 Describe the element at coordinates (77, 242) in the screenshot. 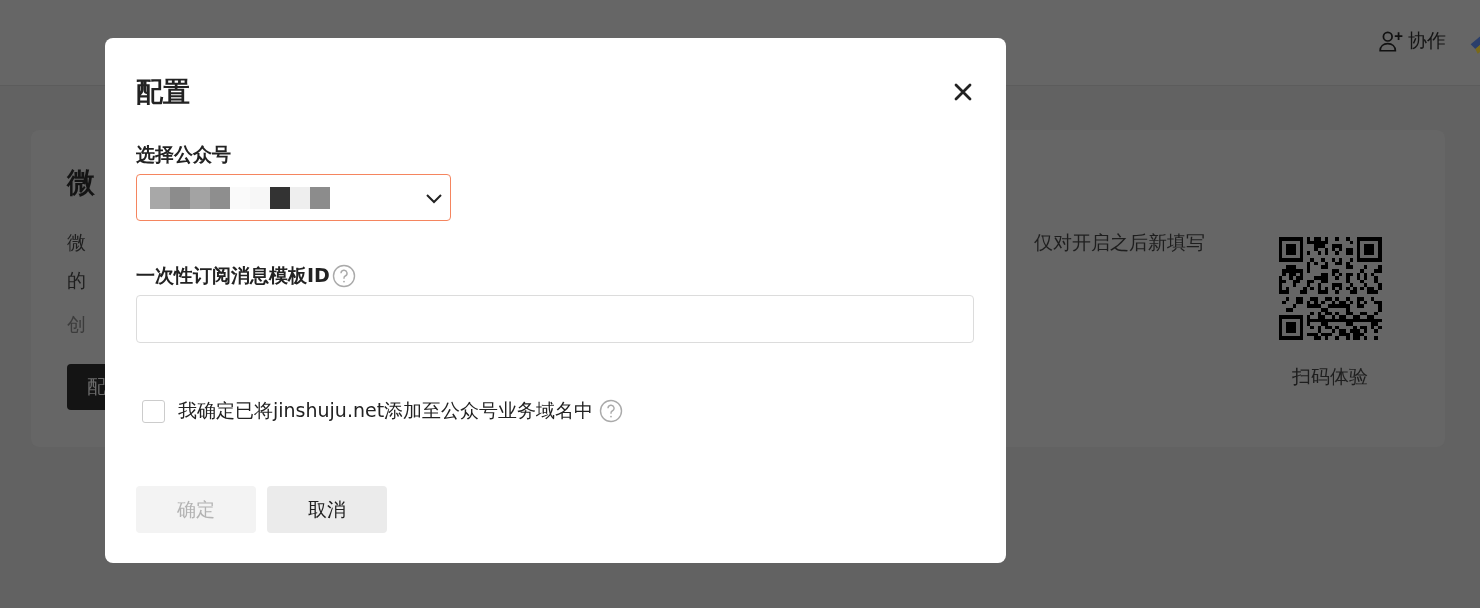

I see `description-text: 微` at that location.